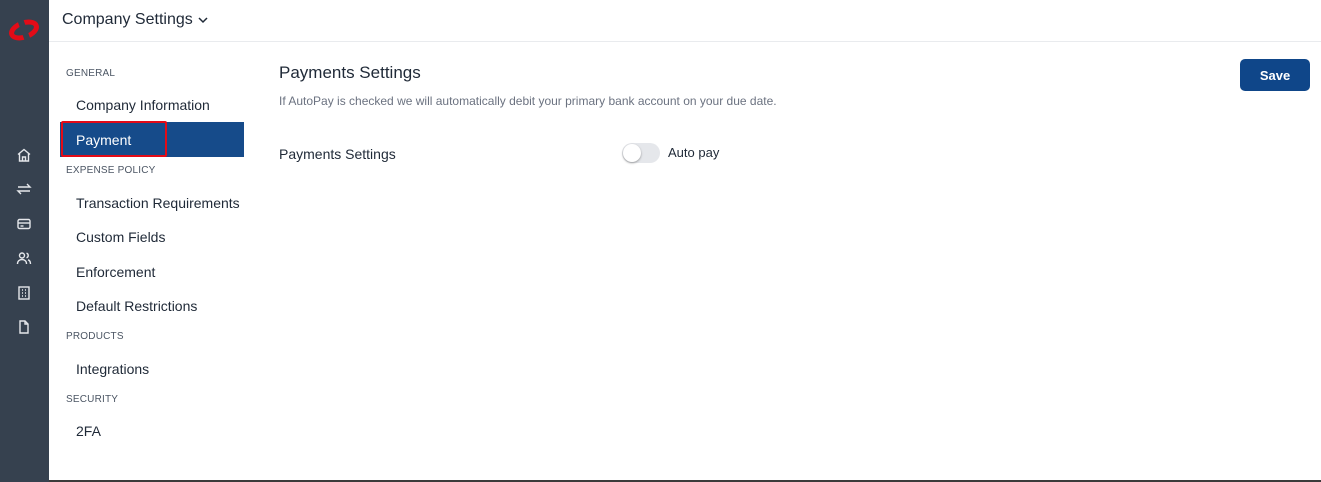 The width and height of the screenshot is (1321, 482). Describe the element at coordinates (337, 154) in the screenshot. I see `setting-row-label: Payments Settings` at that location.